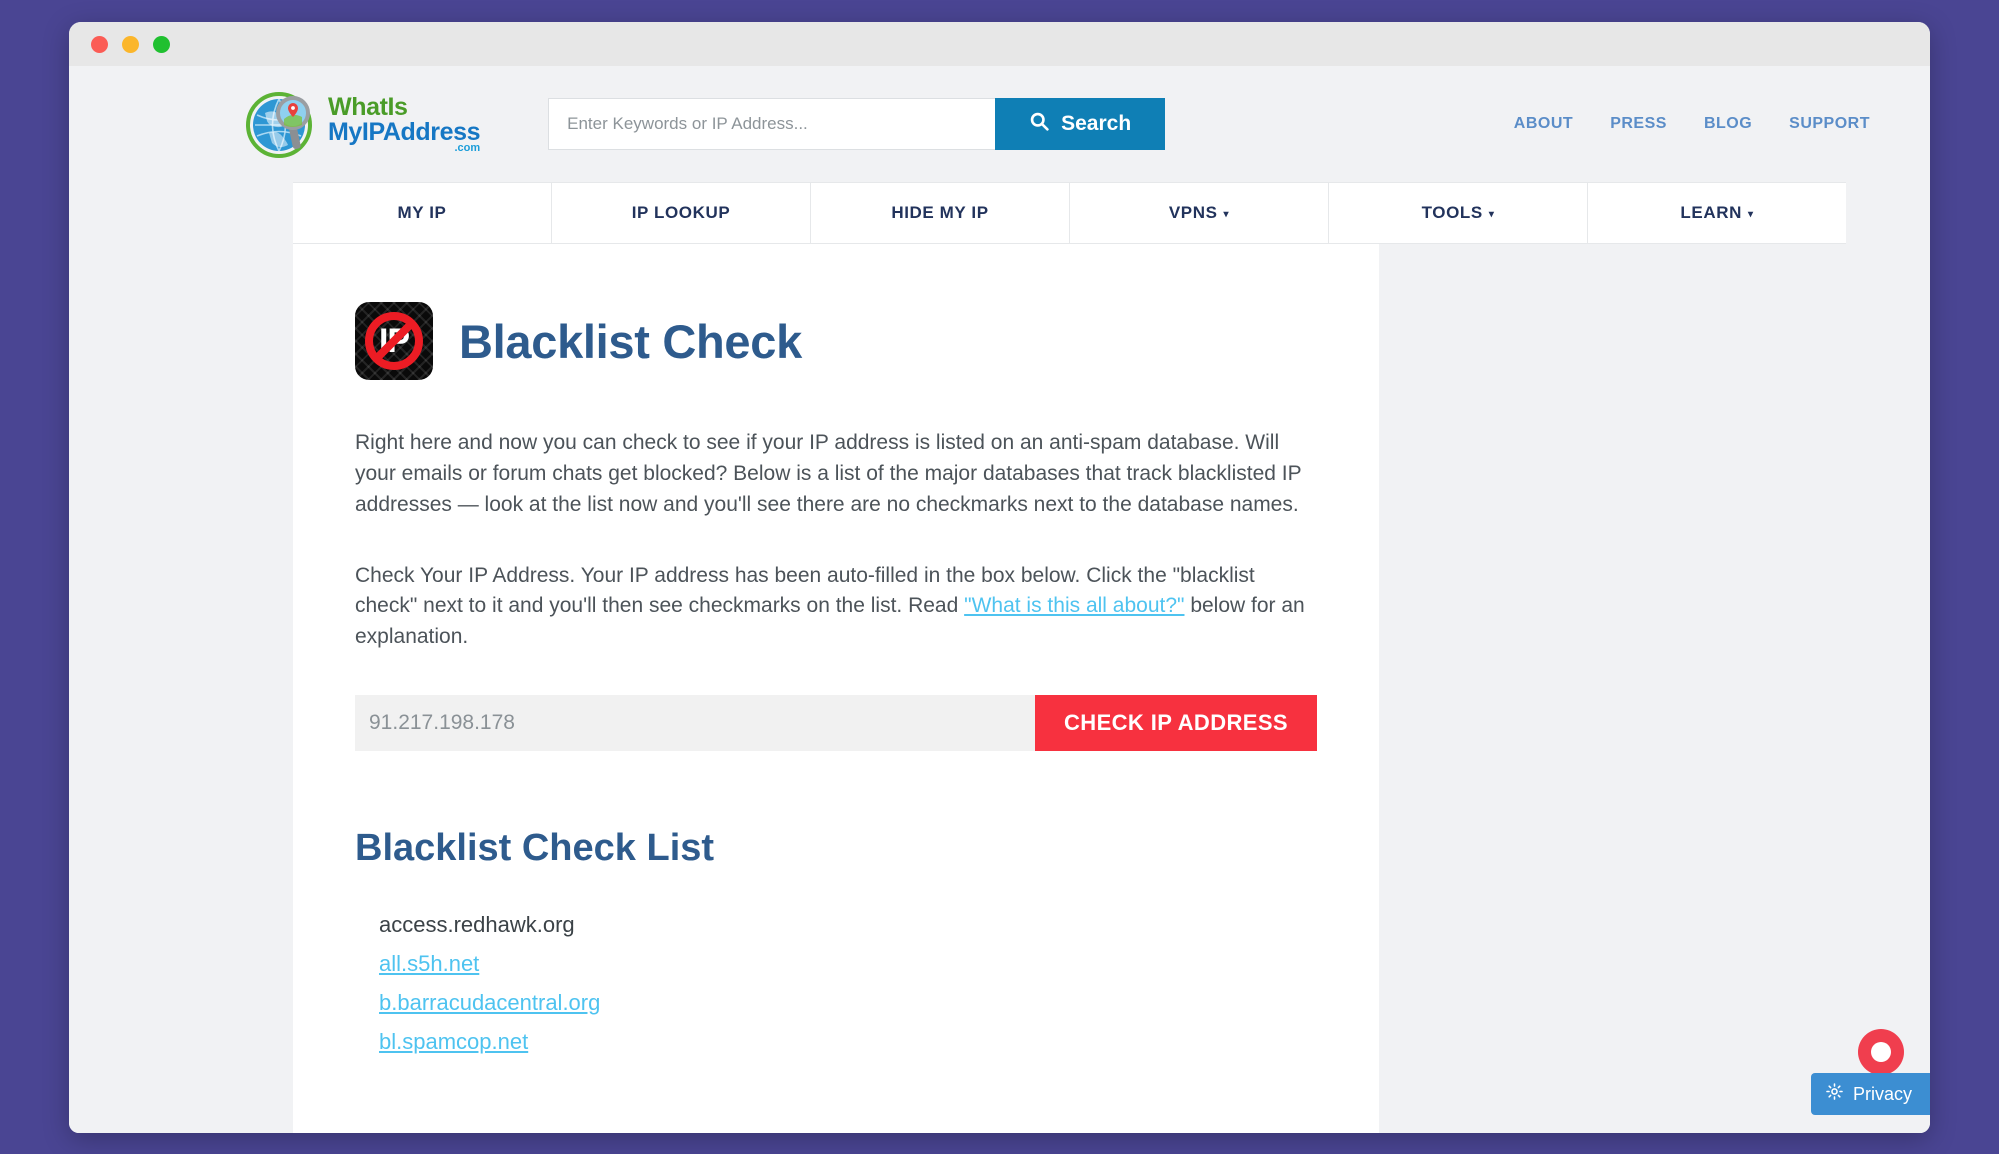  What do you see at coordinates (429, 963) in the screenshot?
I see `list-item-link: all.s5h.net` at bounding box center [429, 963].